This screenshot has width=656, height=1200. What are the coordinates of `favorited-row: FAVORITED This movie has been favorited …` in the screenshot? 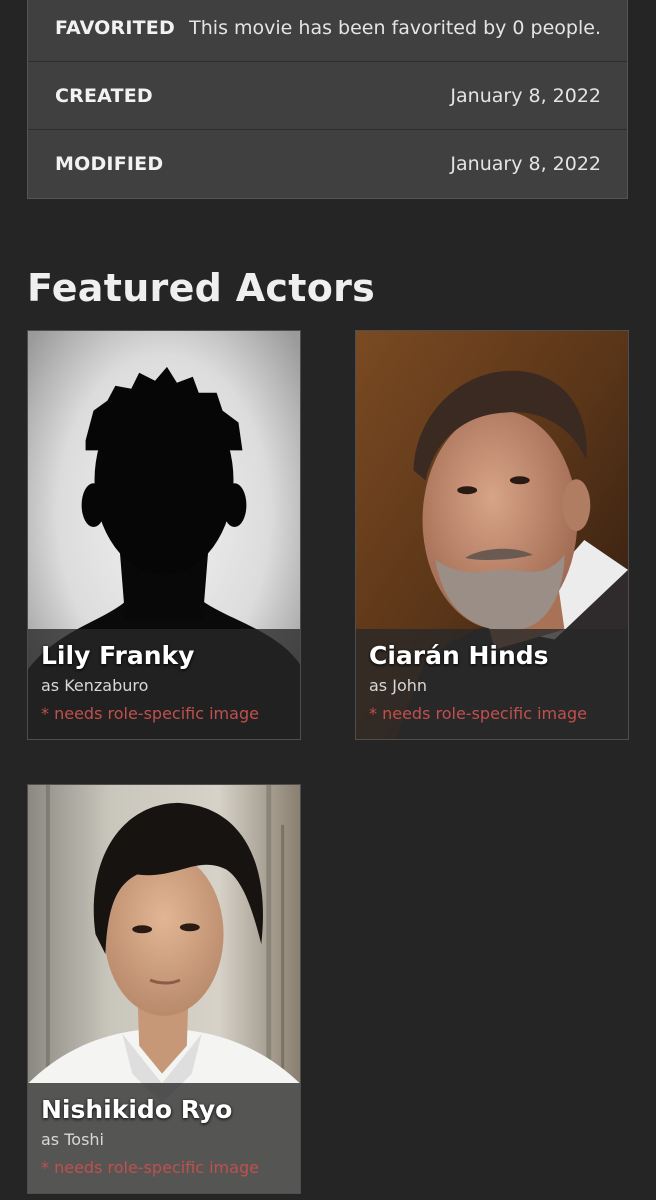 It's located at (327, 31).